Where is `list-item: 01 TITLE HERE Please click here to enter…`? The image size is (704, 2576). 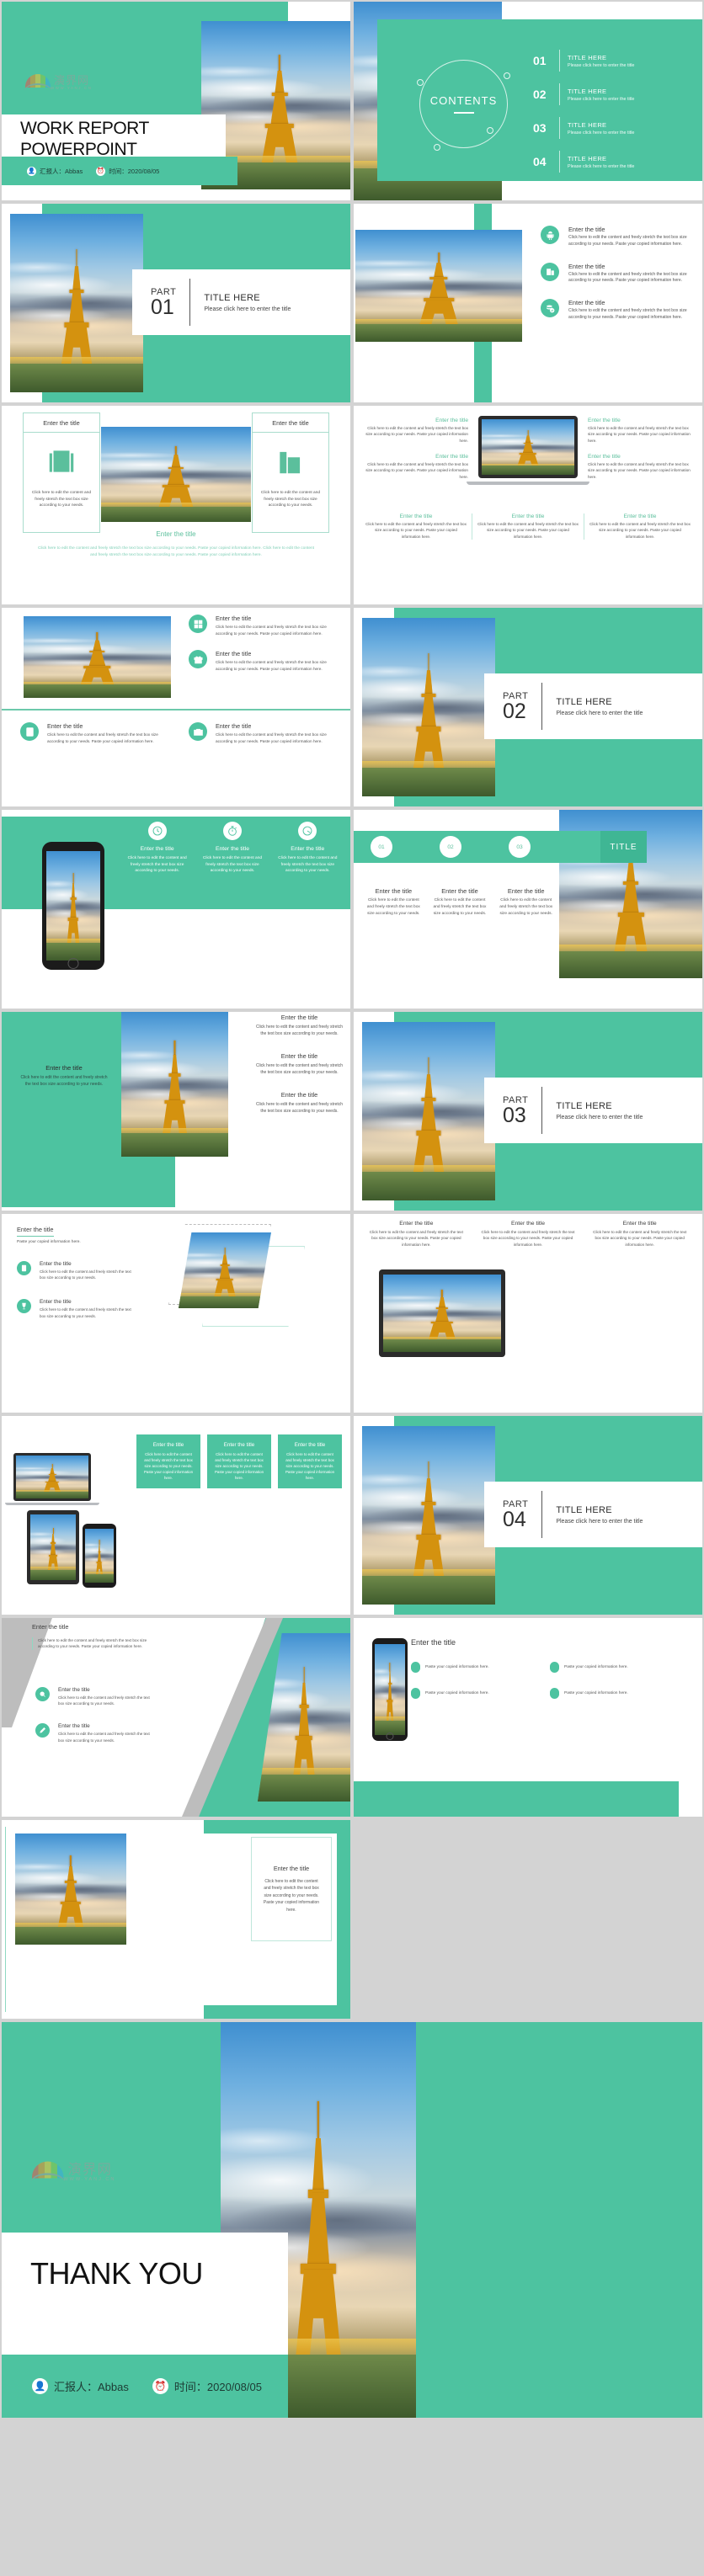 list-item: 01 TITLE HERE Please click here to enter… is located at coordinates (613, 61).